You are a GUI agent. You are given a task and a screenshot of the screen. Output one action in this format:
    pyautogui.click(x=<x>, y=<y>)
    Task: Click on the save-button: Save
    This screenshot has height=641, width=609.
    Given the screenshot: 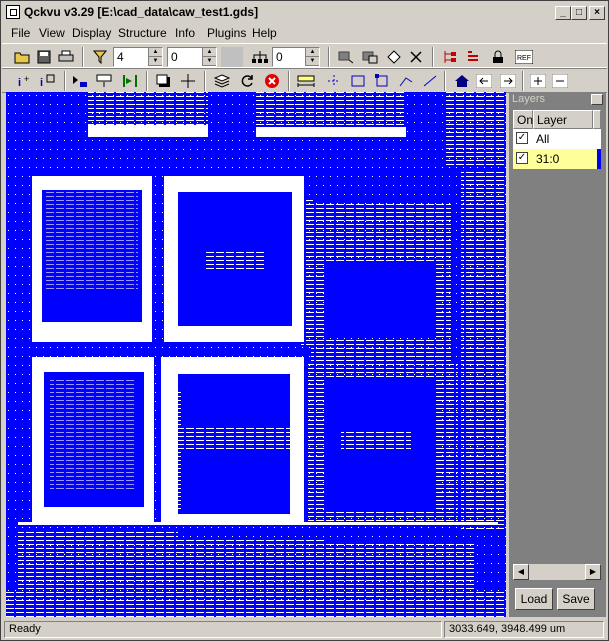 What is the action you would take?
    pyautogui.click(x=576, y=599)
    